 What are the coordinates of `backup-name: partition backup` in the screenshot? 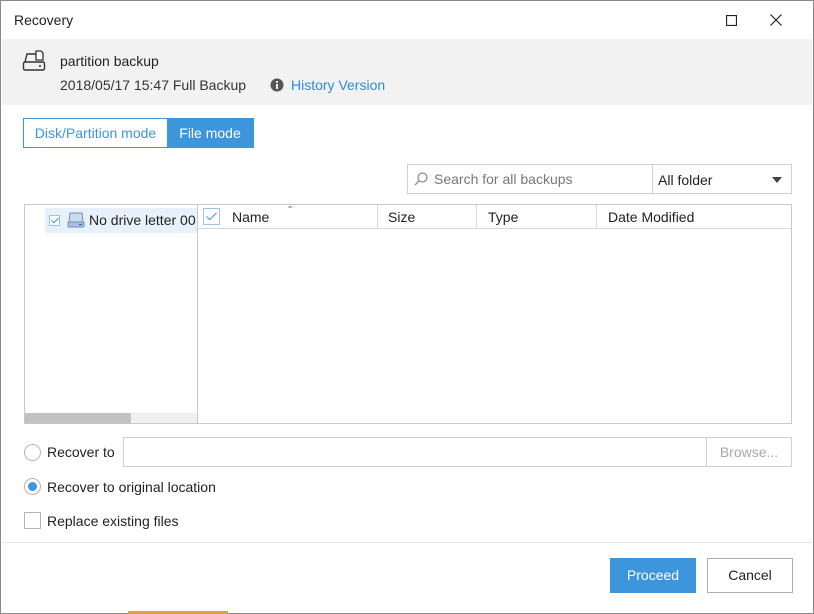 It's located at (109, 61).